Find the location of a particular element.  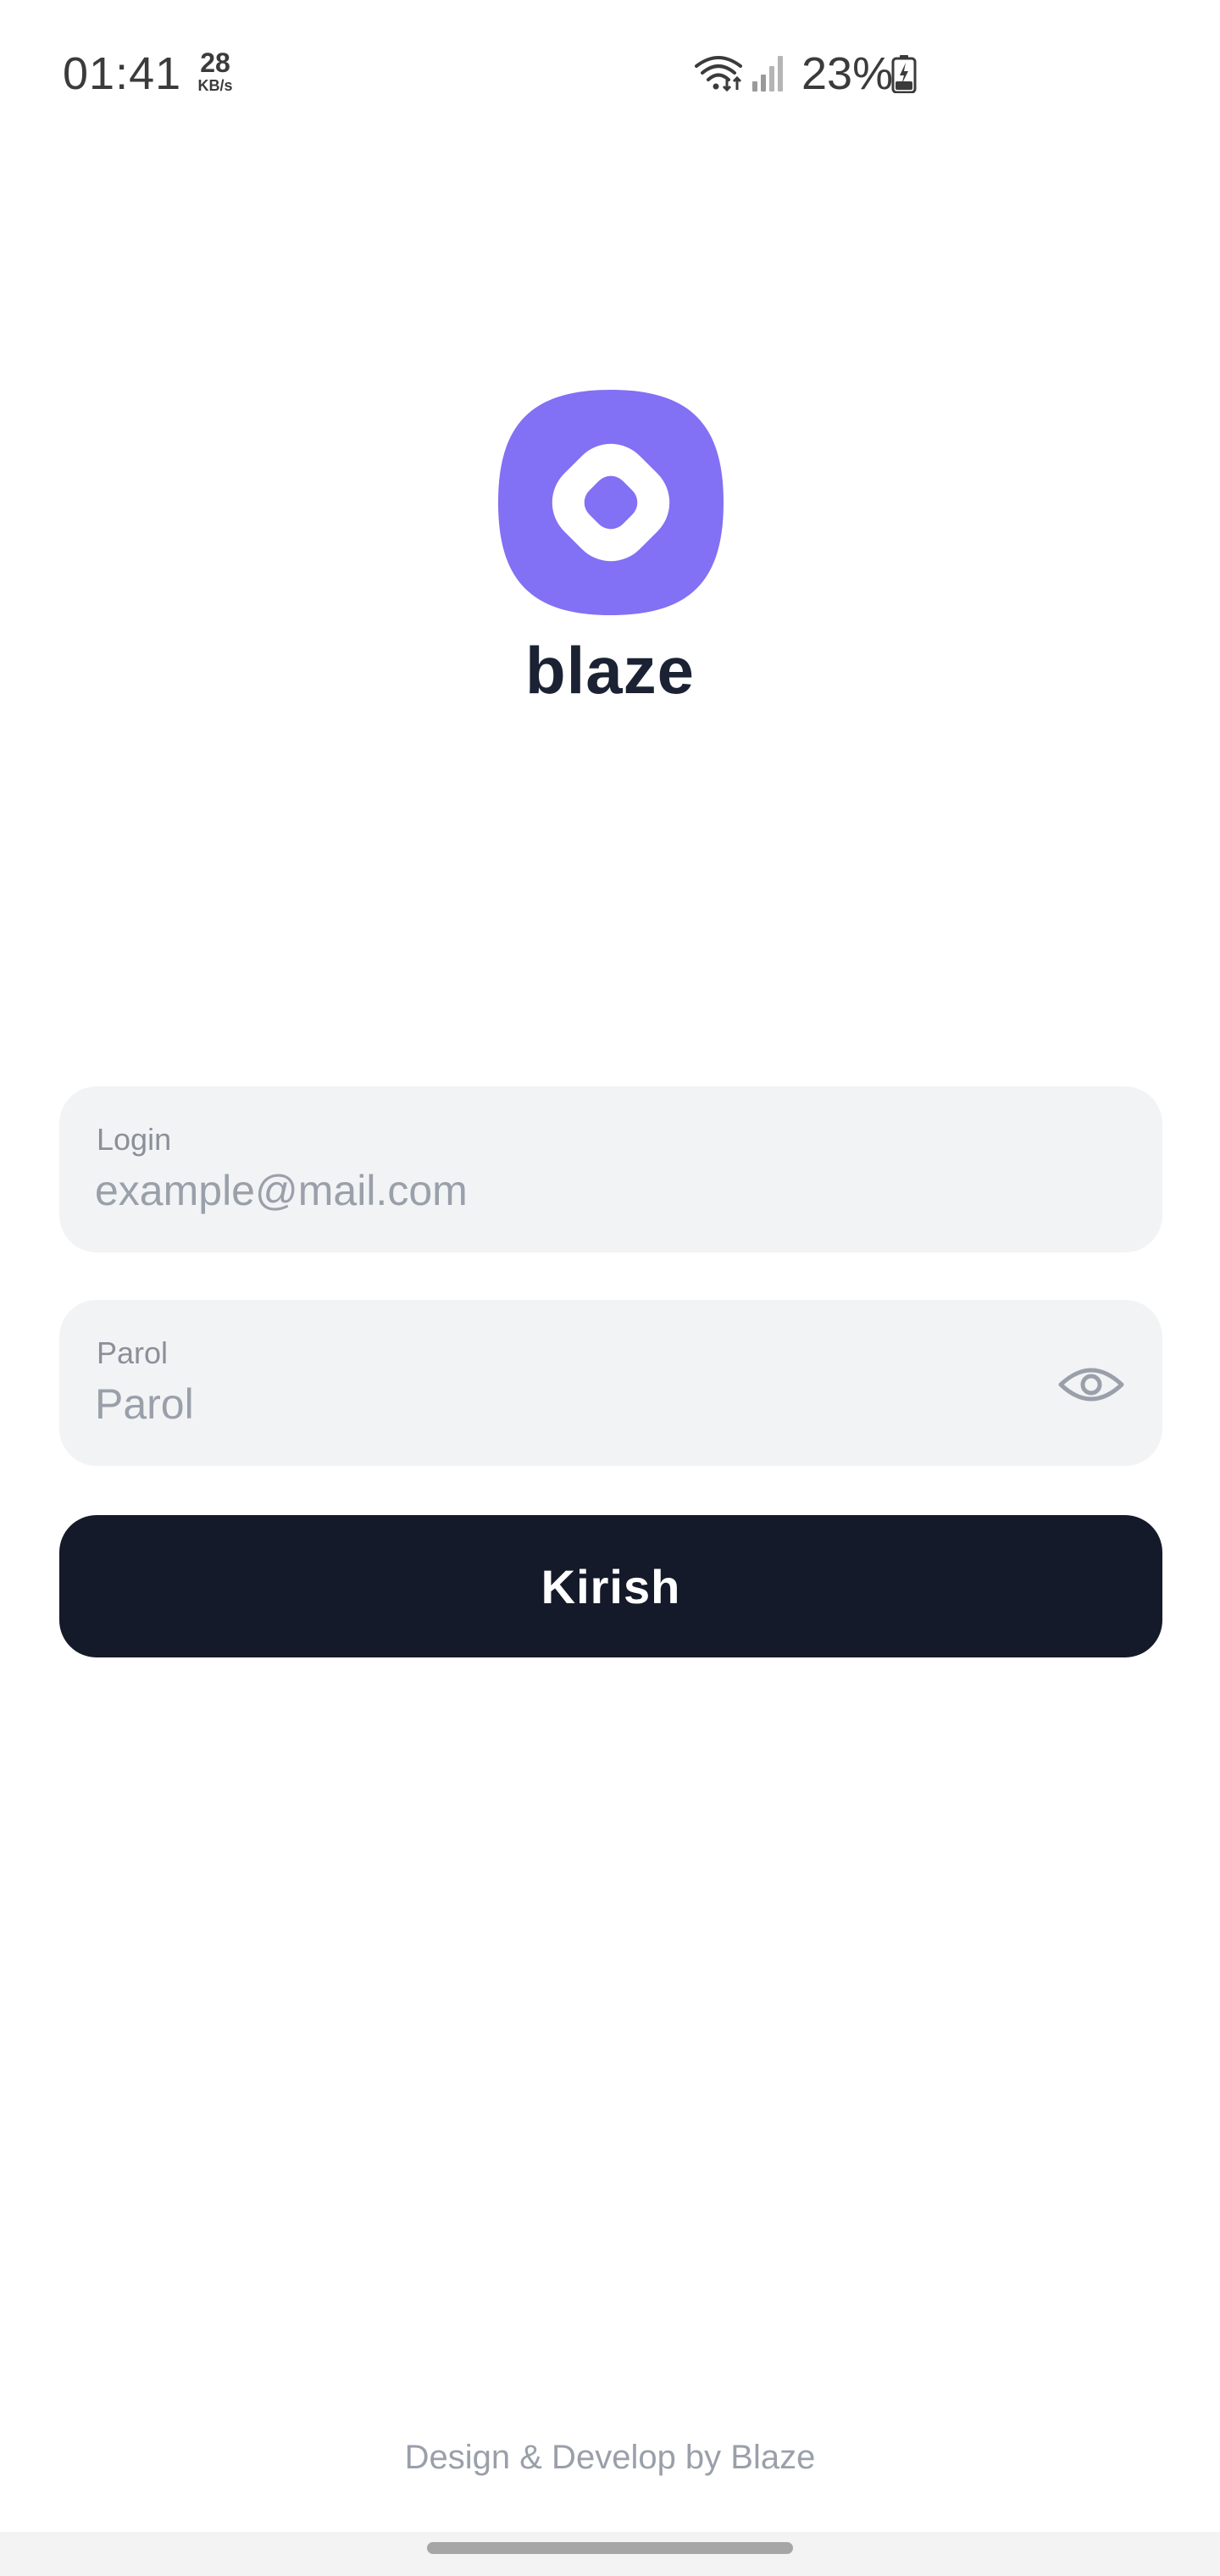

password-field: Parol is located at coordinates (610, 1383).